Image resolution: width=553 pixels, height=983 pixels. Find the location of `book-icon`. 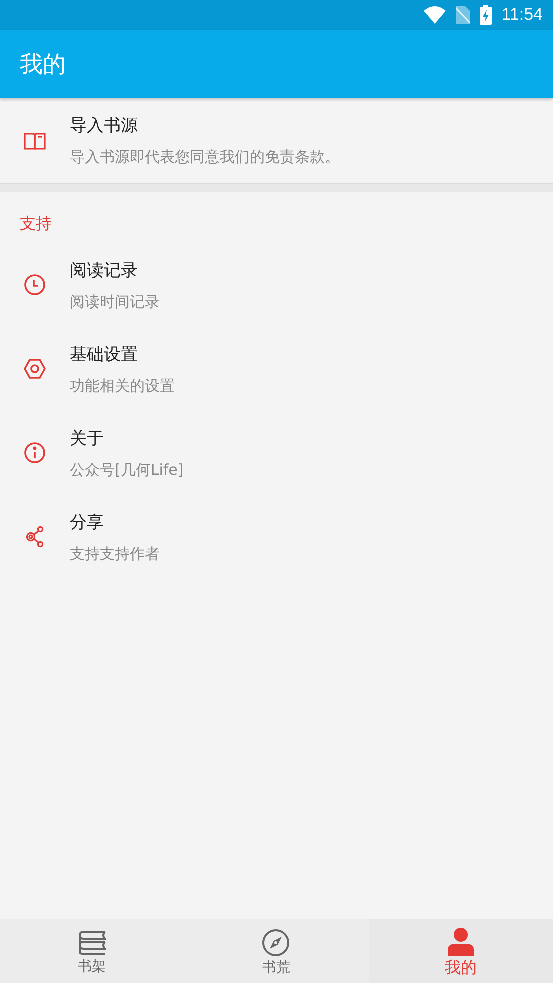

book-icon is located at coordinates (35, 141).